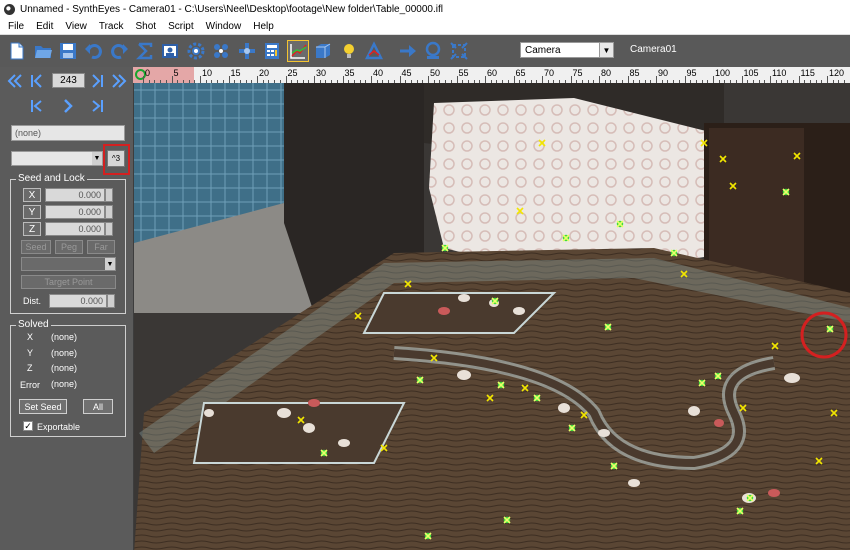 The image size is (850, 550). I want to click on graph-icon, so click(297, 51).